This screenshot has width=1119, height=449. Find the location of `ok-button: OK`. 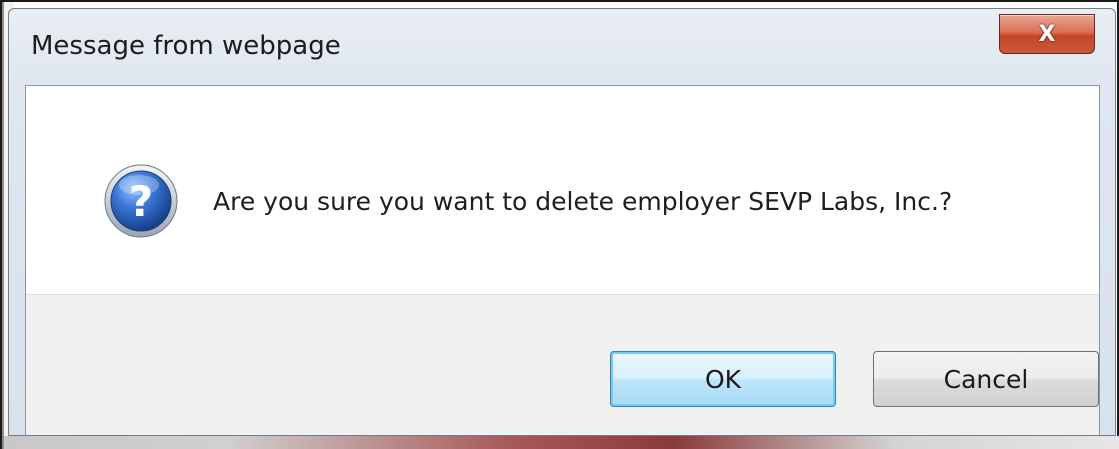

ok-button: OK is located at coordinates (723, 379).